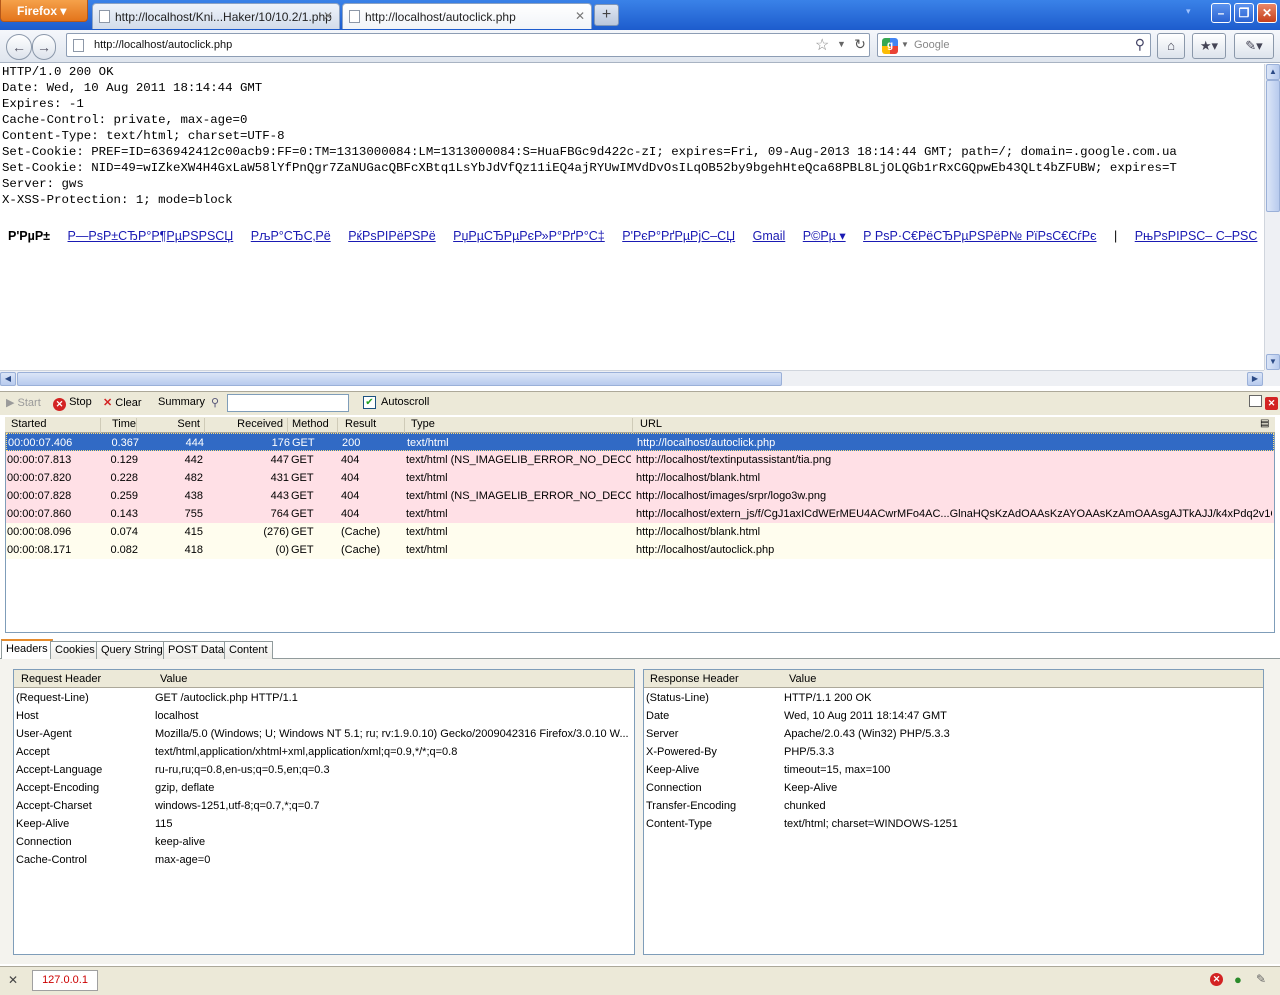 The width and height of the screenshot is (1280, 995). I want to click on google-link-web: Р'РµР±, so click(29, 236).